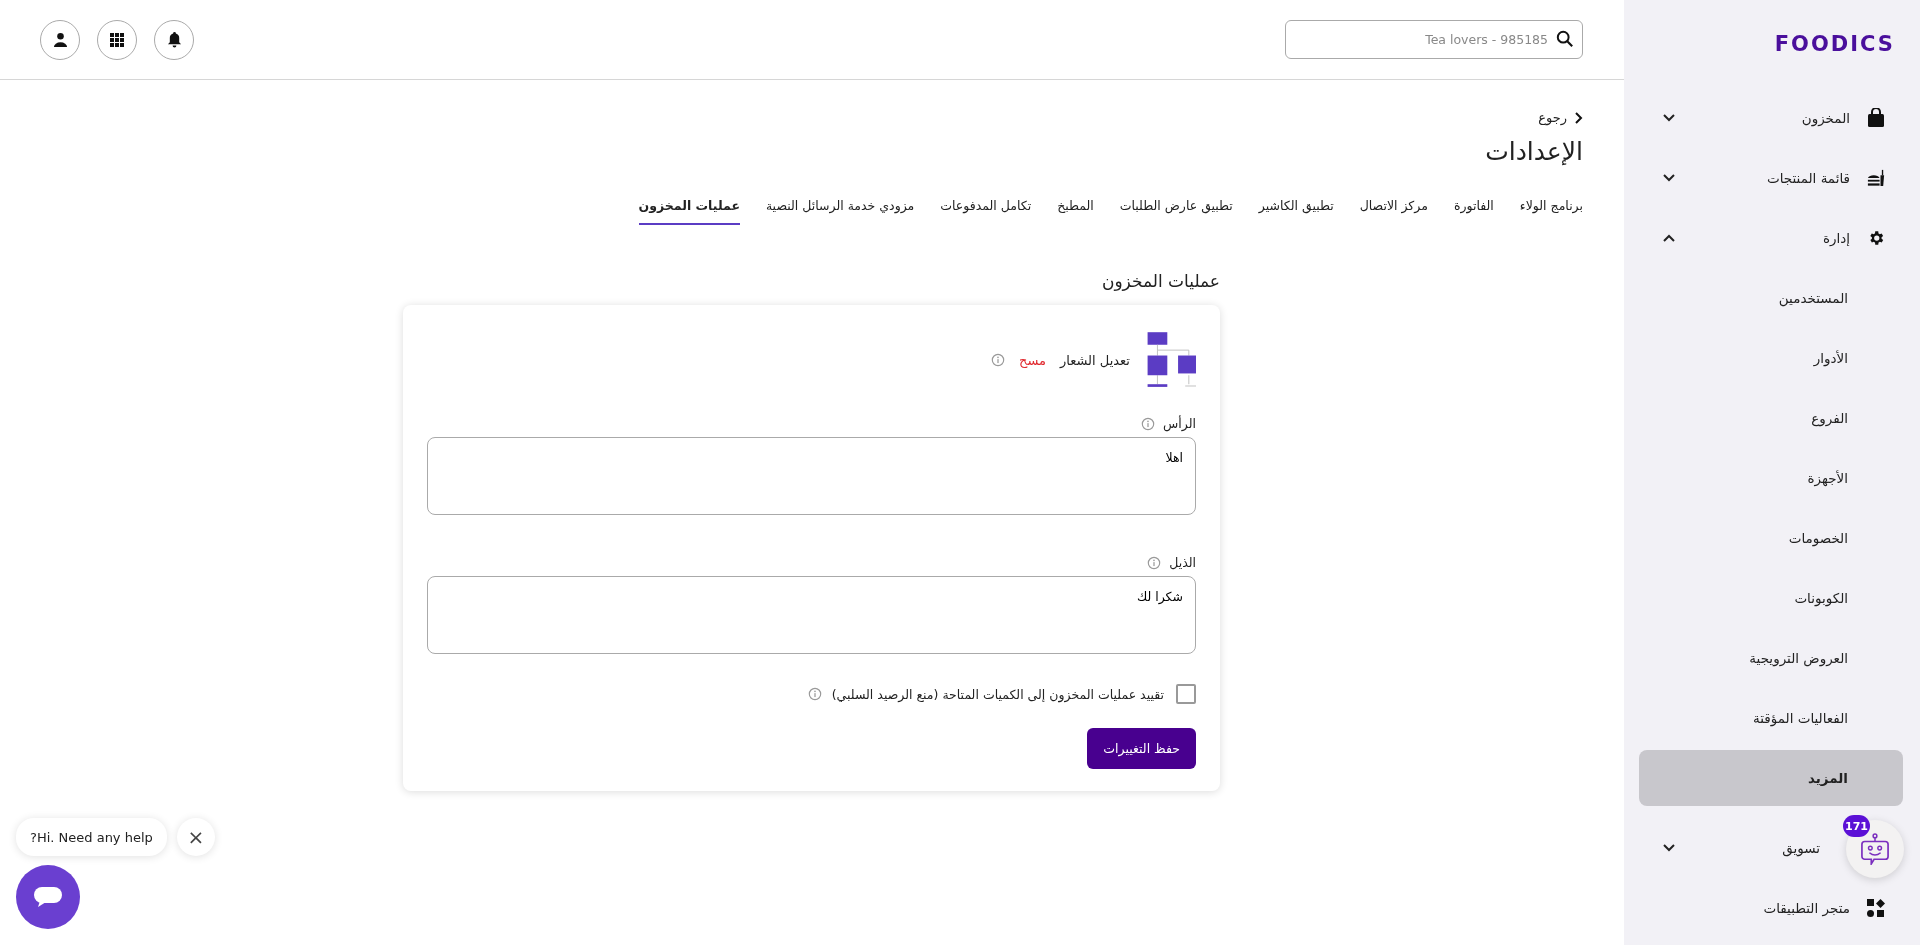  What do you see at coordinates (1095, 360) in the screenshot?
I see `edit-logo-link: تعديل الشعار` at bounding box center [1095, 360].